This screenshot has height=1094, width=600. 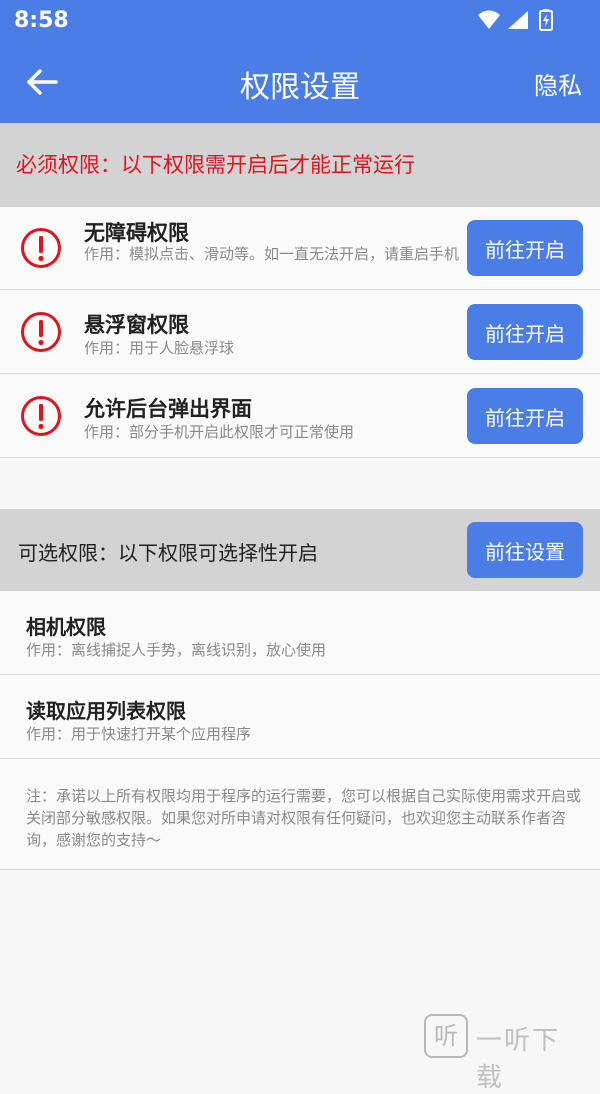 I want to click on status-time: 8:58, so click(x=41, y=20).